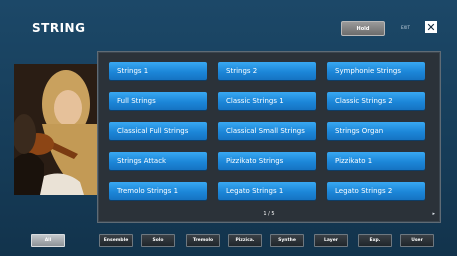 This screenshot has width=457, height=256. What do you see at coordinates (48, 240) in the screenshot?
I see `tab-all: All` at bounding box center [48, 240].